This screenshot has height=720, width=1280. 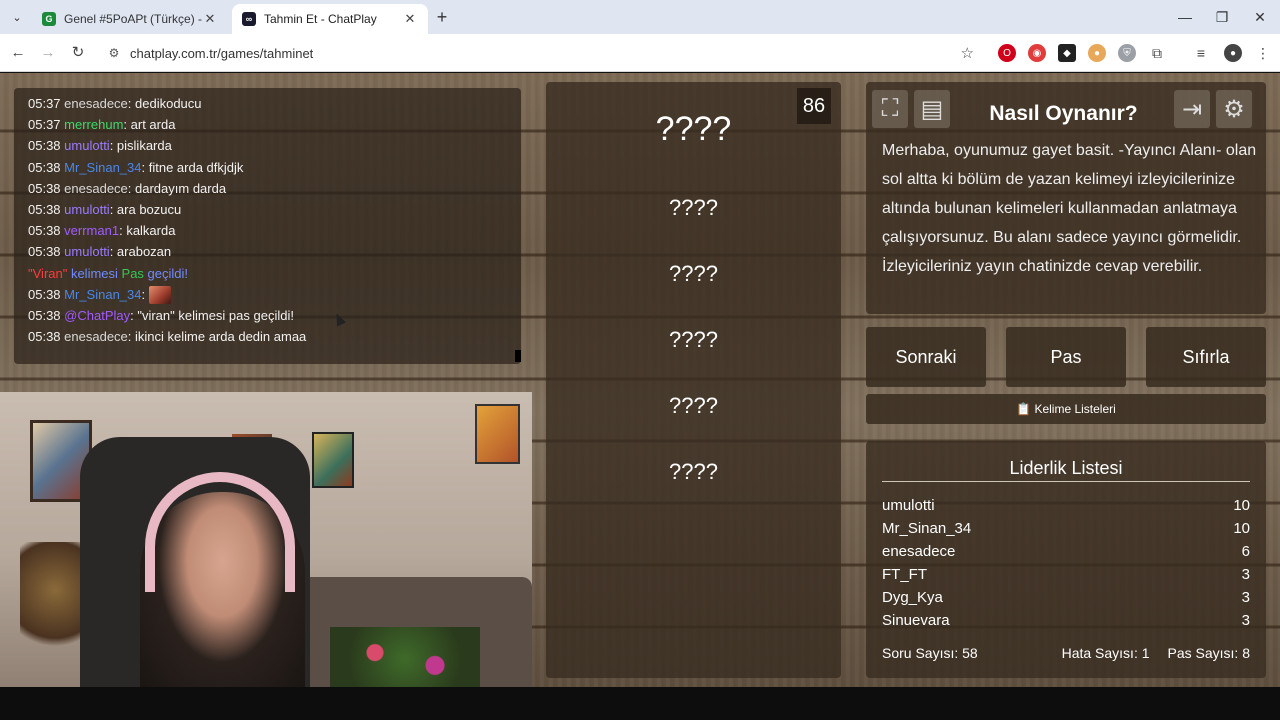 What do you see at coordinates (114, 53) in the screenshot?
I see `site-info-icon: ⚙` at bounding box center [114, 53].